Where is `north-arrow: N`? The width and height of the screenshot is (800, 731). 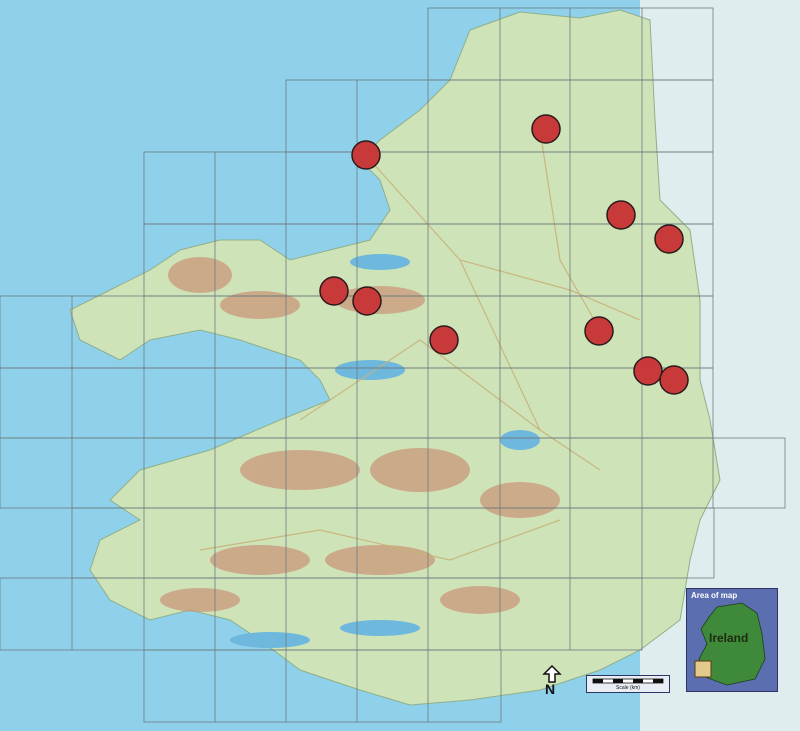 north-arrow: N is located at coordinates (552, 681).